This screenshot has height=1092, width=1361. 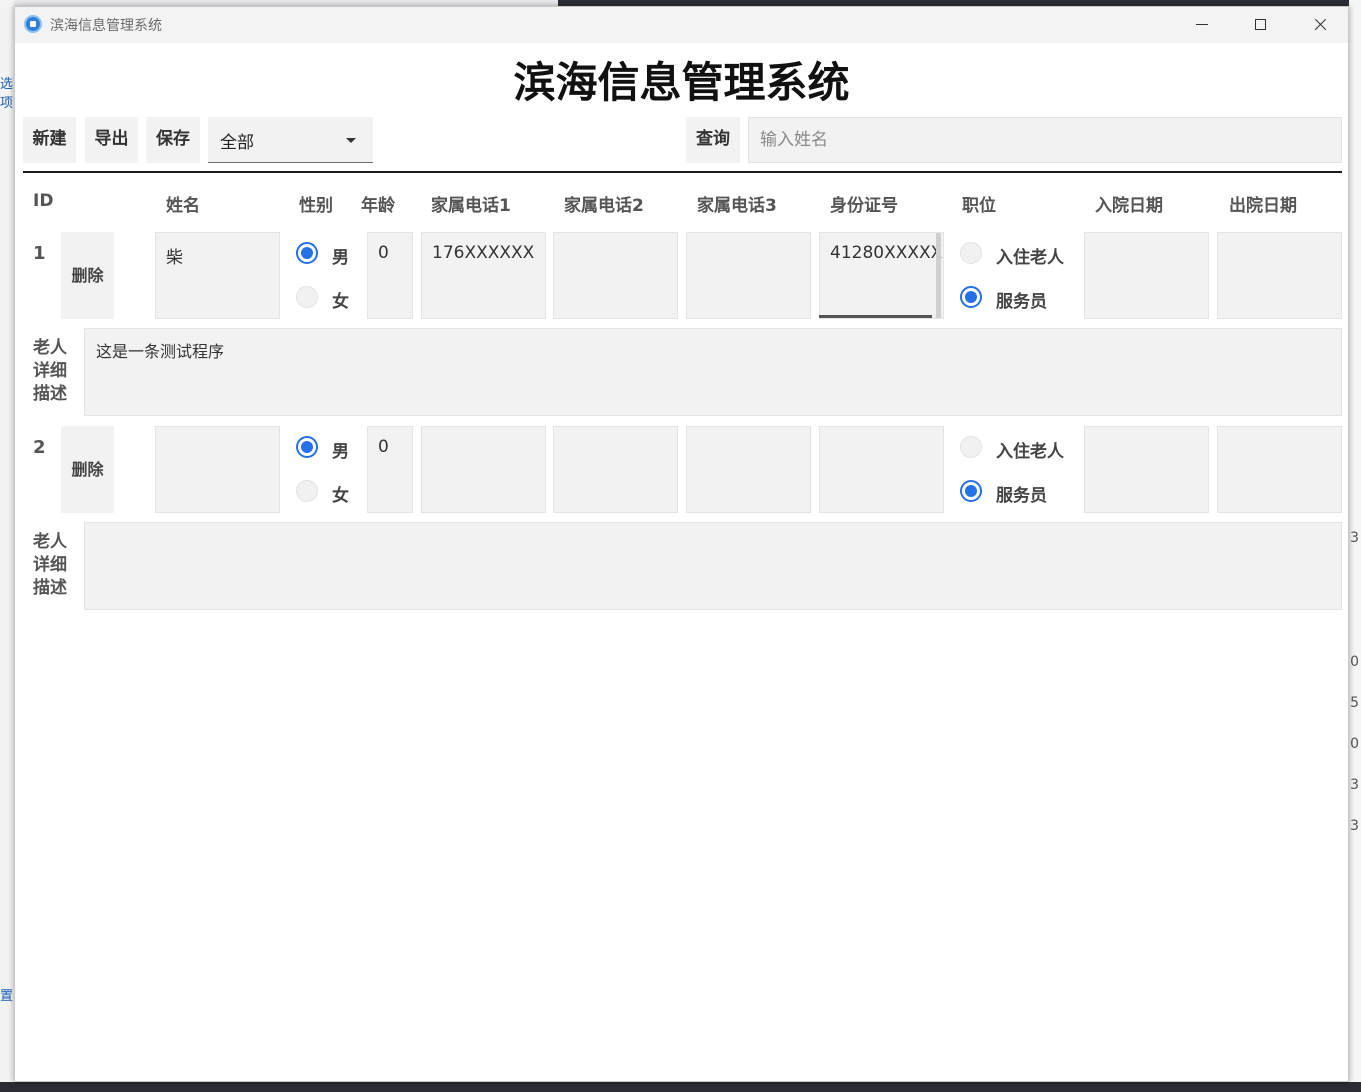 What do you see at coordinates (39, 447) in the screenshot?
I see `row-id: 2` at bounding box center [39, 447].